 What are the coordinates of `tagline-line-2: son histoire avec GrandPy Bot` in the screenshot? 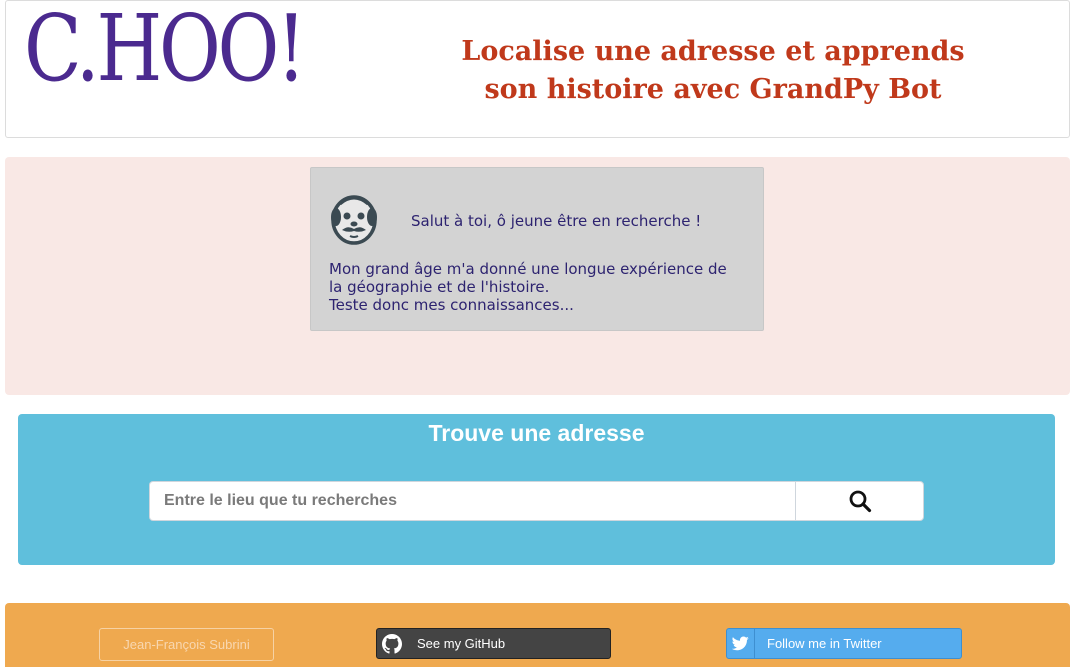 It's located at (713, 89).